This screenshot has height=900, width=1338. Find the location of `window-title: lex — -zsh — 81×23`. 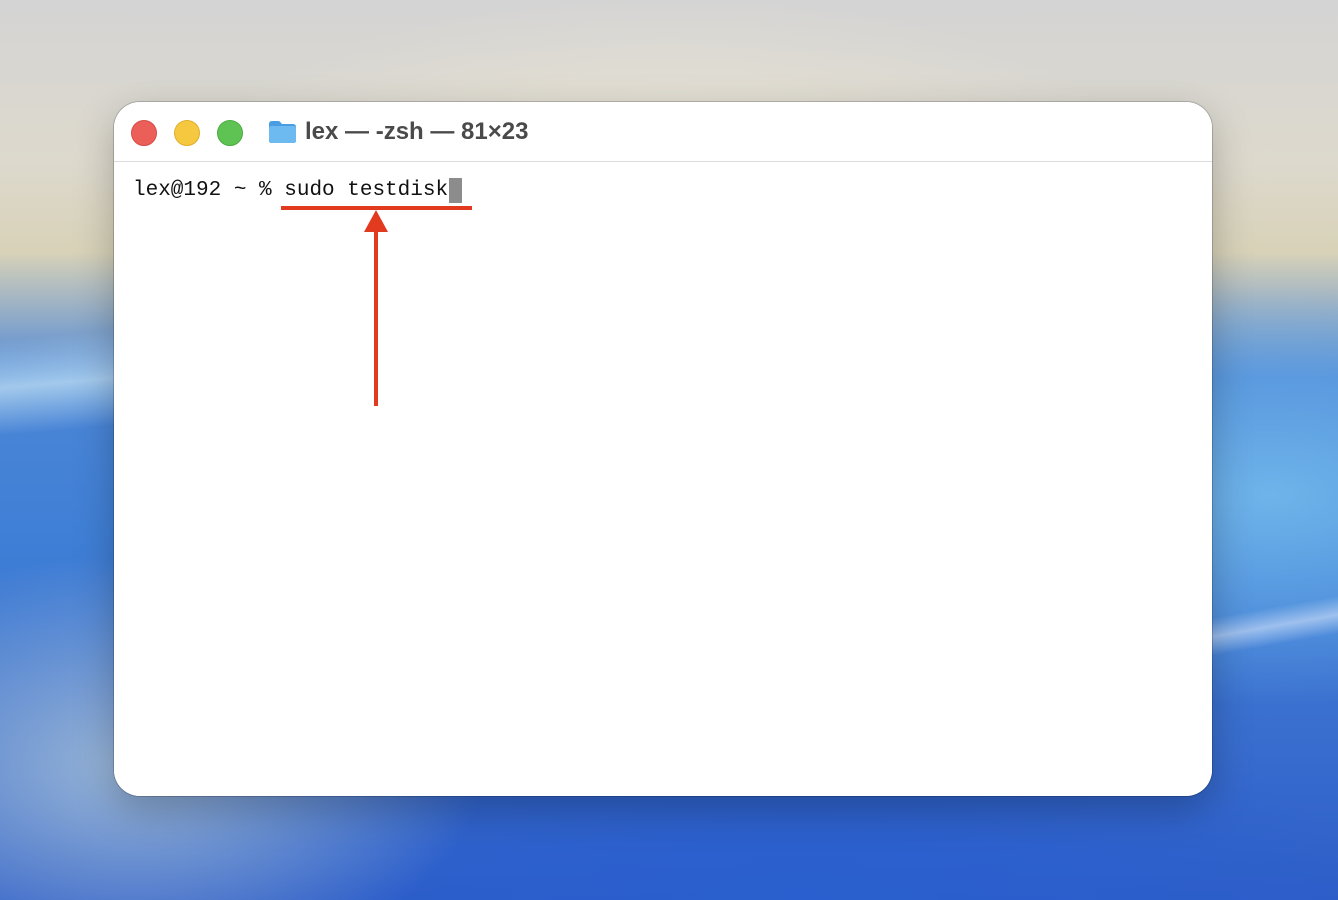

window-title: lex — -zsh — 81×23 is located at coordinates (417, 131).